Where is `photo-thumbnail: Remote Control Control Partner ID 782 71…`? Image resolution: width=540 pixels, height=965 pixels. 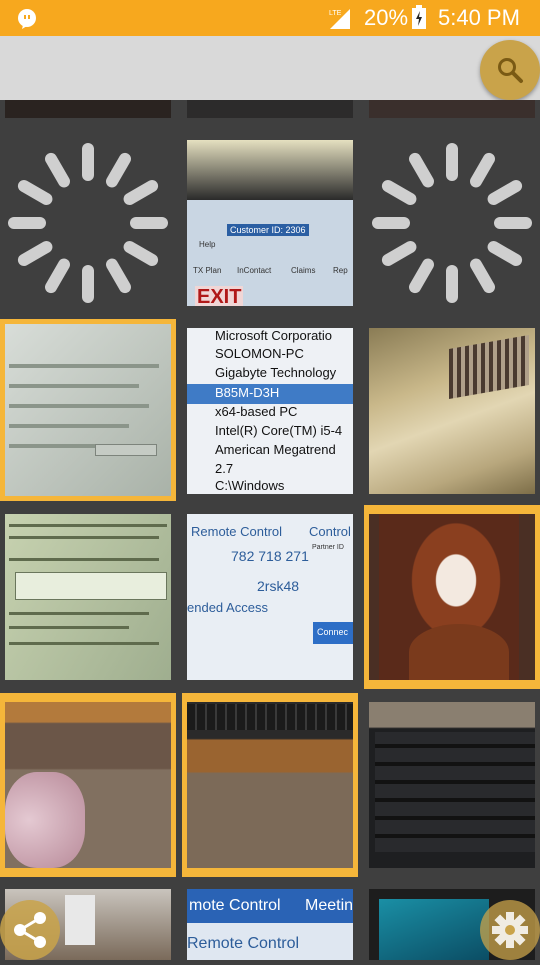 photo-thumbnail: Remote Control Control Partner ID 782 71… is located at coordinates (270, 597).